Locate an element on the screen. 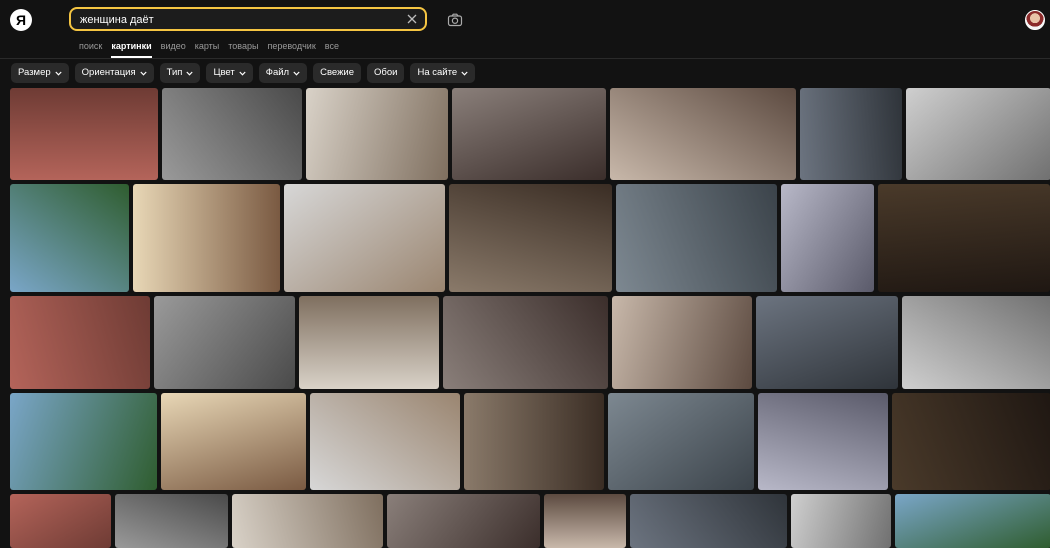 Image resolution: width=1050 pixels, height=548 pixels. filter-button-5: Свежие is located at coordinates (337, 73).